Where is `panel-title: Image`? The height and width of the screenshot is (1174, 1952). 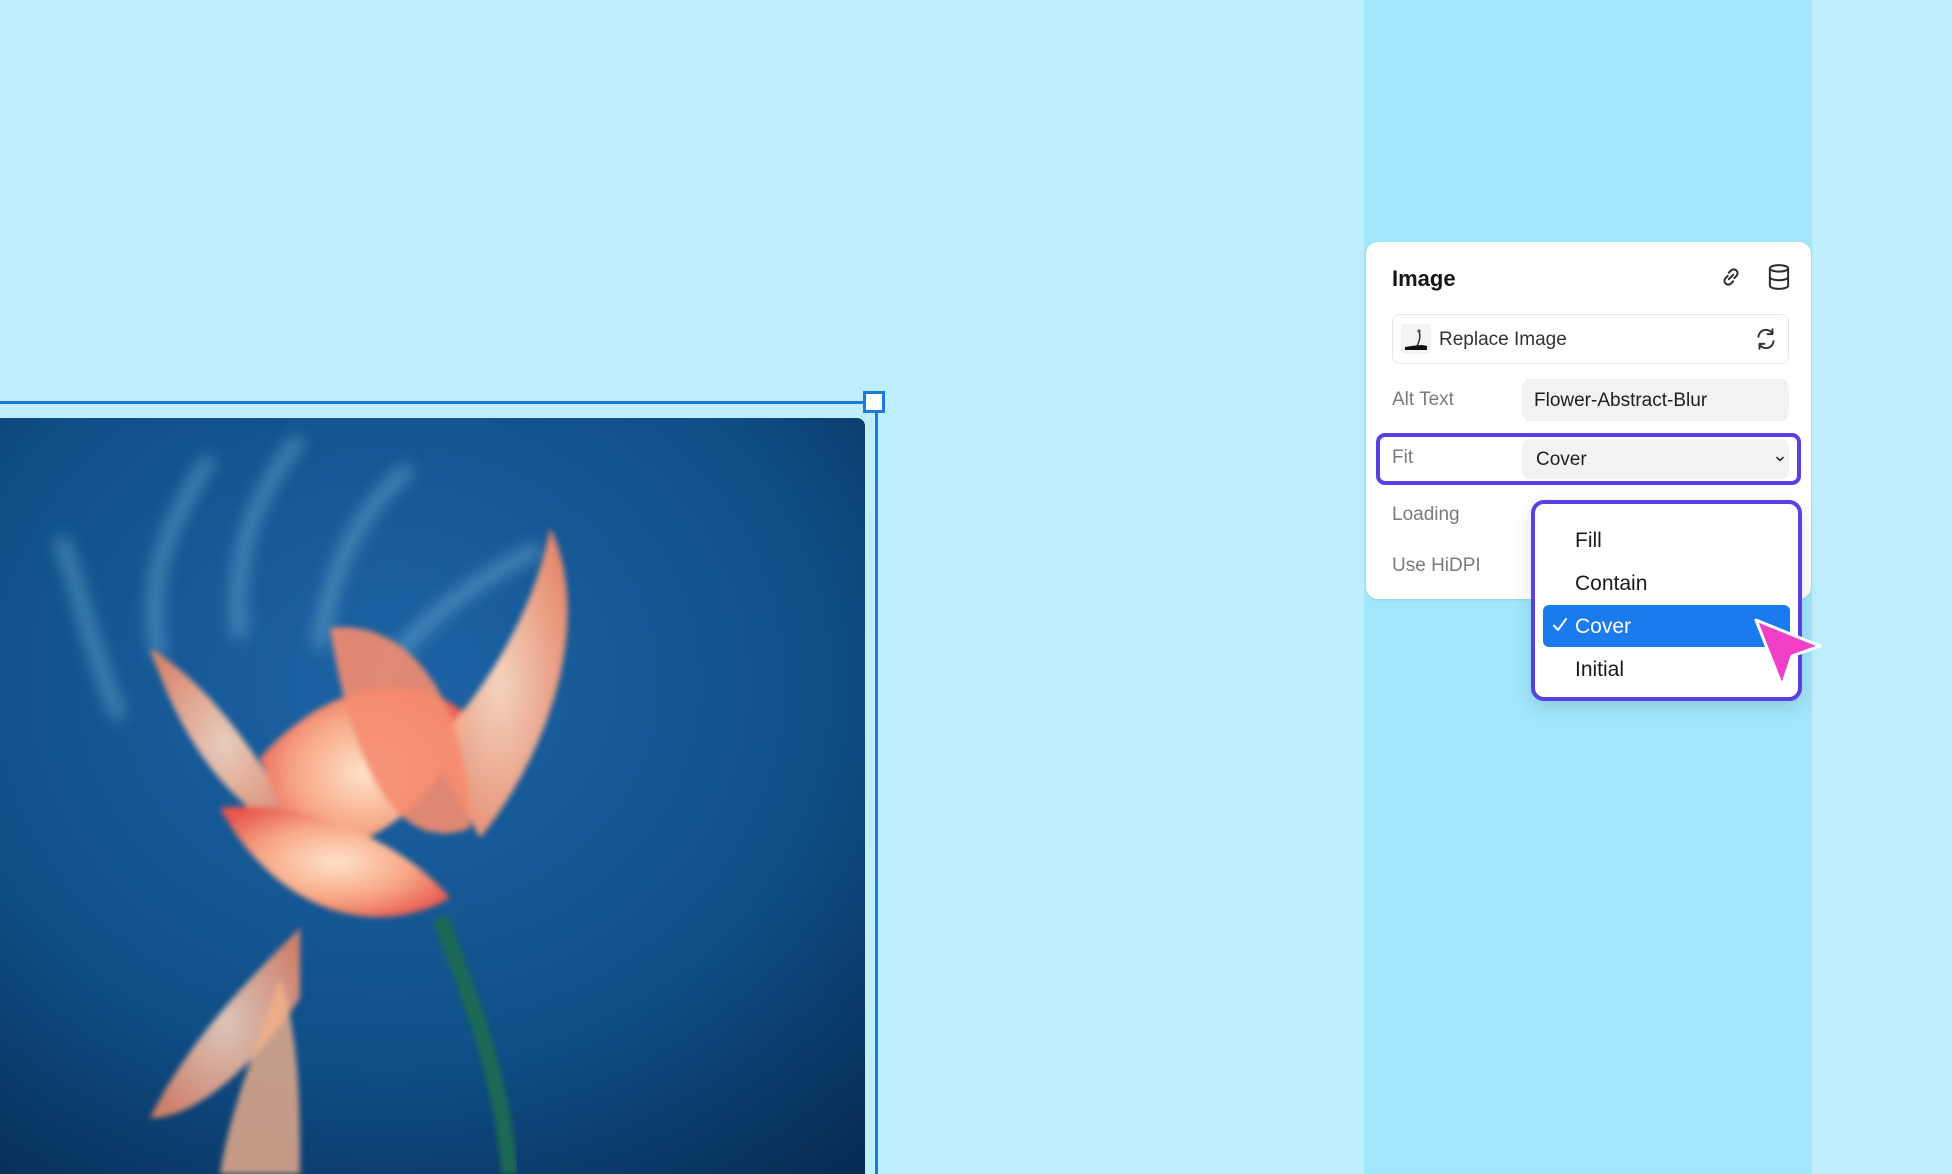 panel-title: Image is located at coordinates (1424, 278).